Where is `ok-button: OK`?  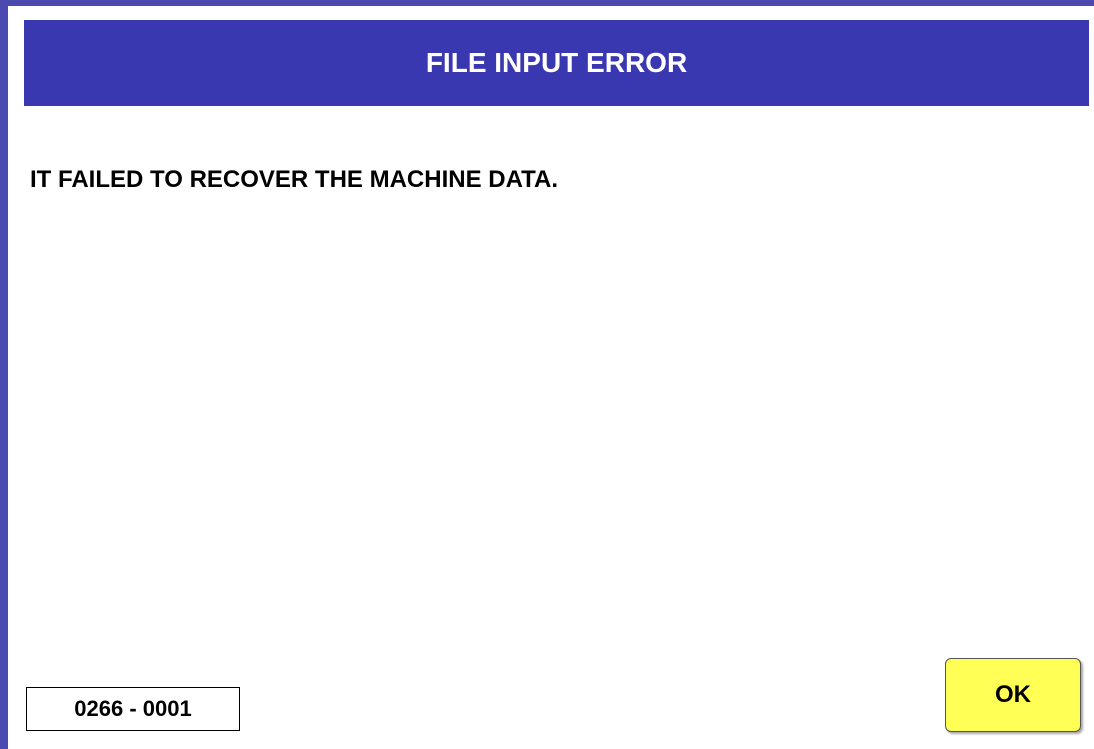
ok-button: OK is located at coordinates (1013, 695).